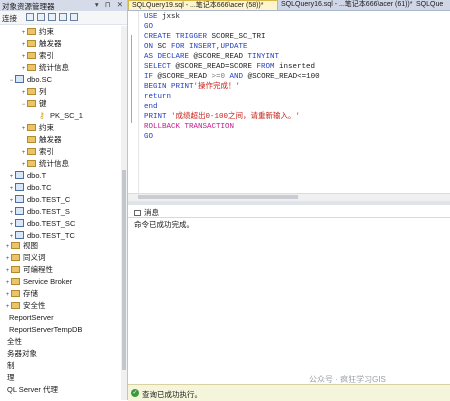 This screenshot has width=450, height=401. What do you see at coordinates (42, 329) in the screenshot?
I see `tree-node: ReportServerTempDB` at bounding box center [42, 329].